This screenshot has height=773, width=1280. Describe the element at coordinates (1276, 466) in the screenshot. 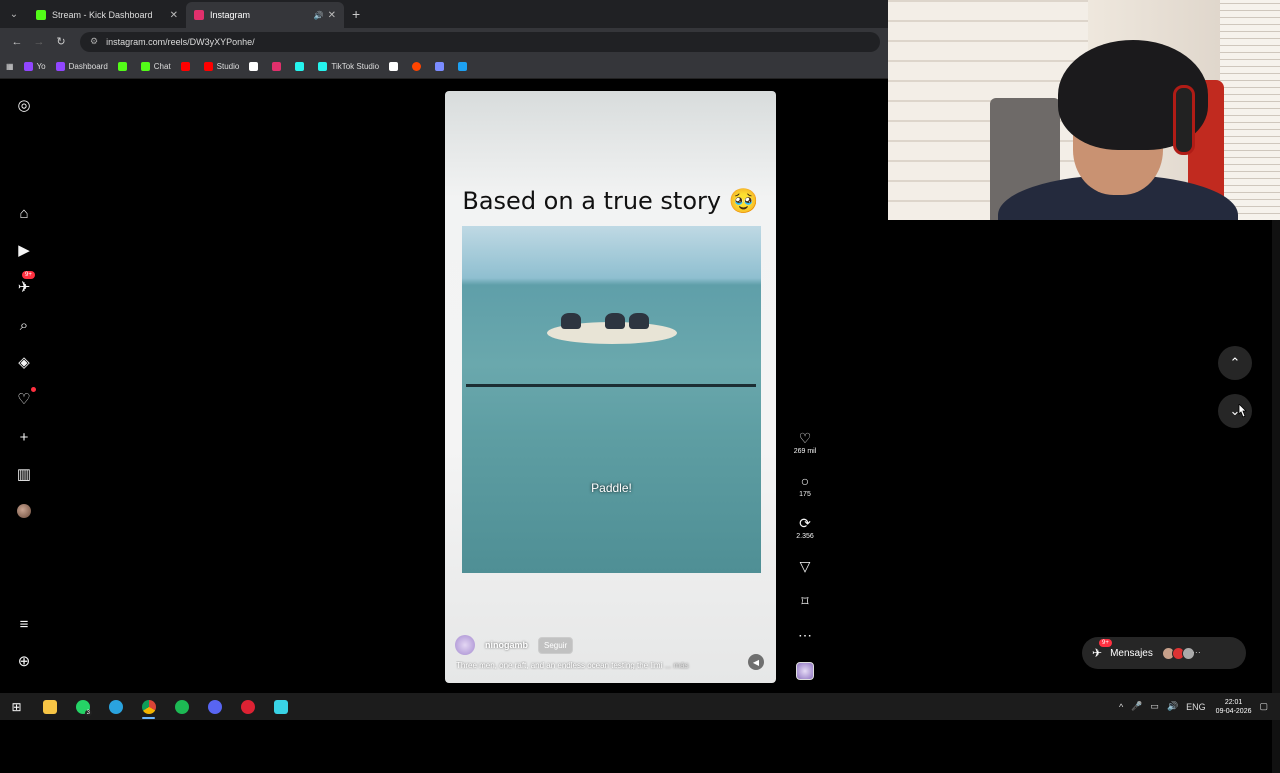

I see `page-scrollbar` at that location.